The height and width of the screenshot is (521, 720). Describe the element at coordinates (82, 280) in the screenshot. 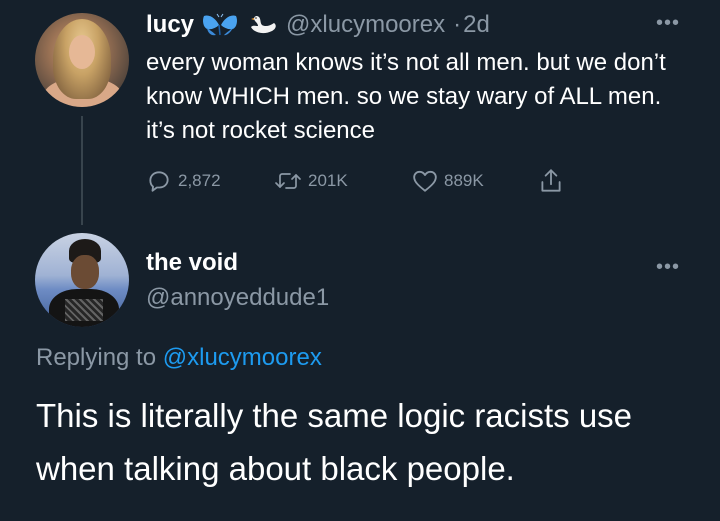

I see `avatar-the-void` at that location.